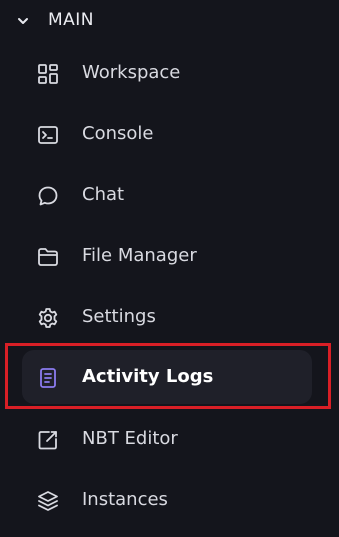  I want to click on nav-item-label: Instances, so click(125, 499).